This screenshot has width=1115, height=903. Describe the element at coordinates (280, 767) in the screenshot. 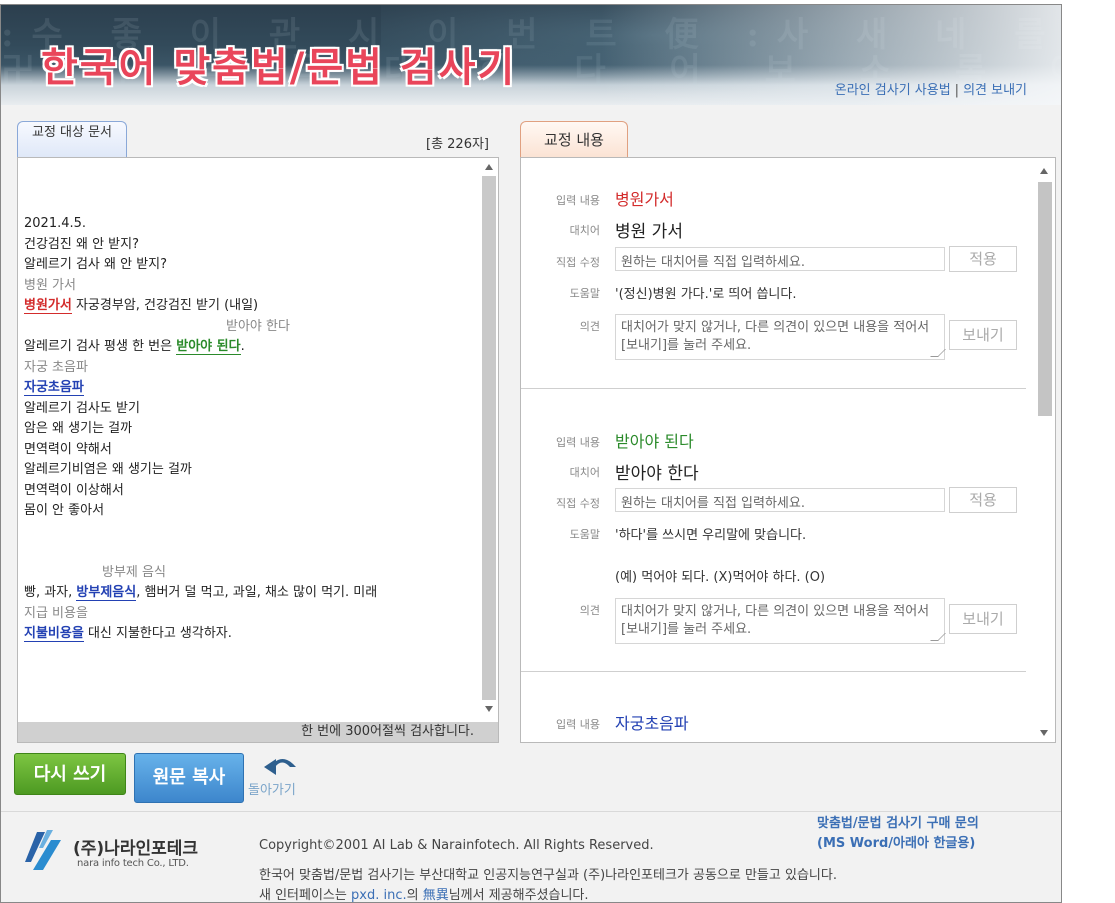

I see `back-arrow-icon` at that location.